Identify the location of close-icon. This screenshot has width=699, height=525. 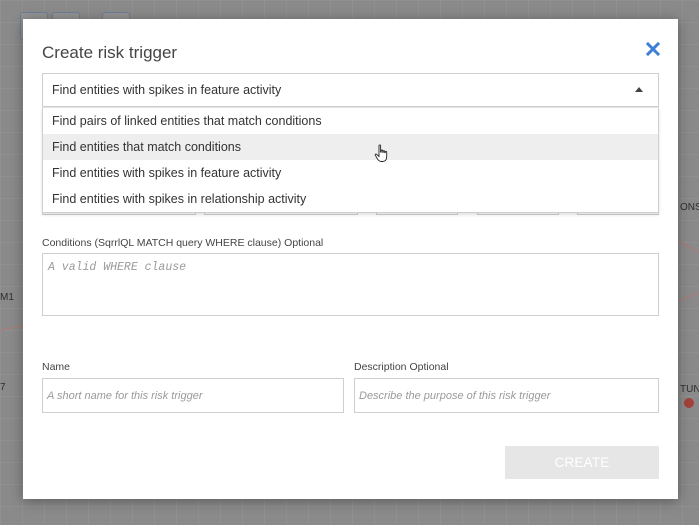
(653, 49).